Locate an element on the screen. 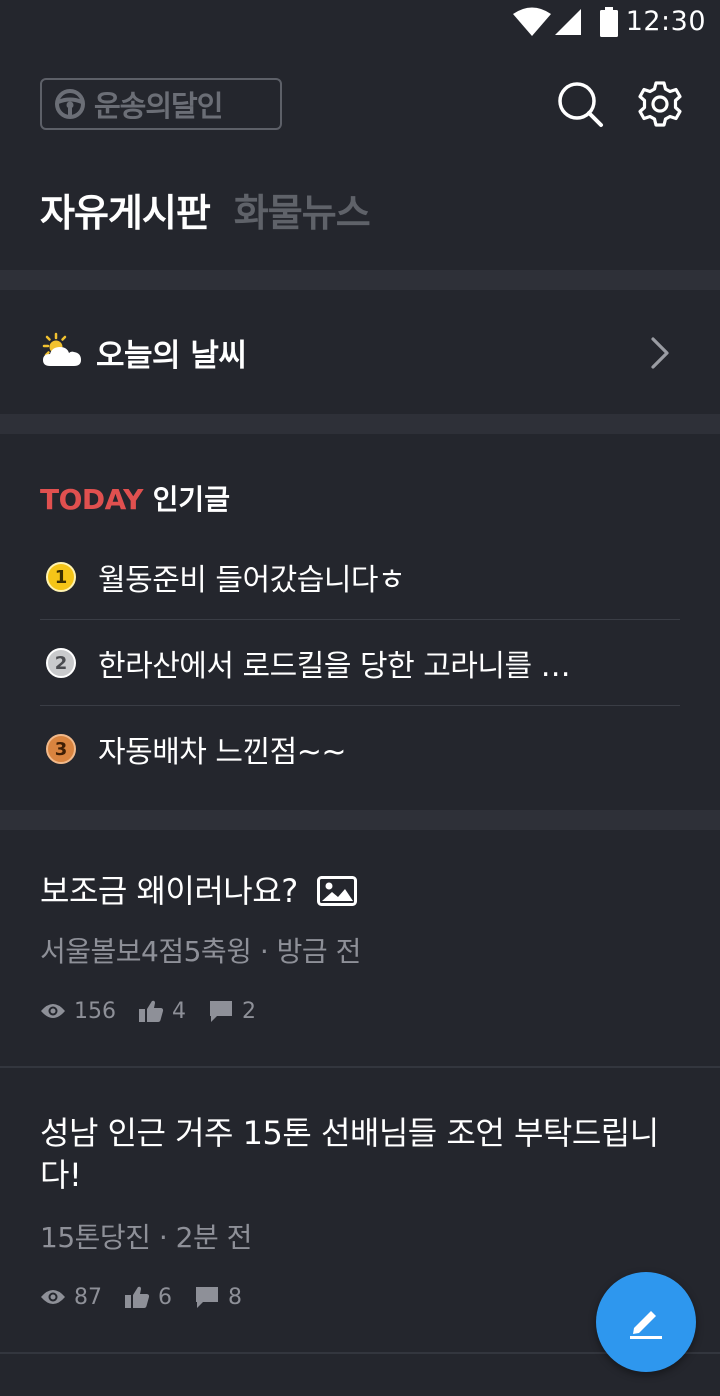 This screenshot has height=1396, width=720. post-author: 15톤당진 is located at coordinates (95, 1237).